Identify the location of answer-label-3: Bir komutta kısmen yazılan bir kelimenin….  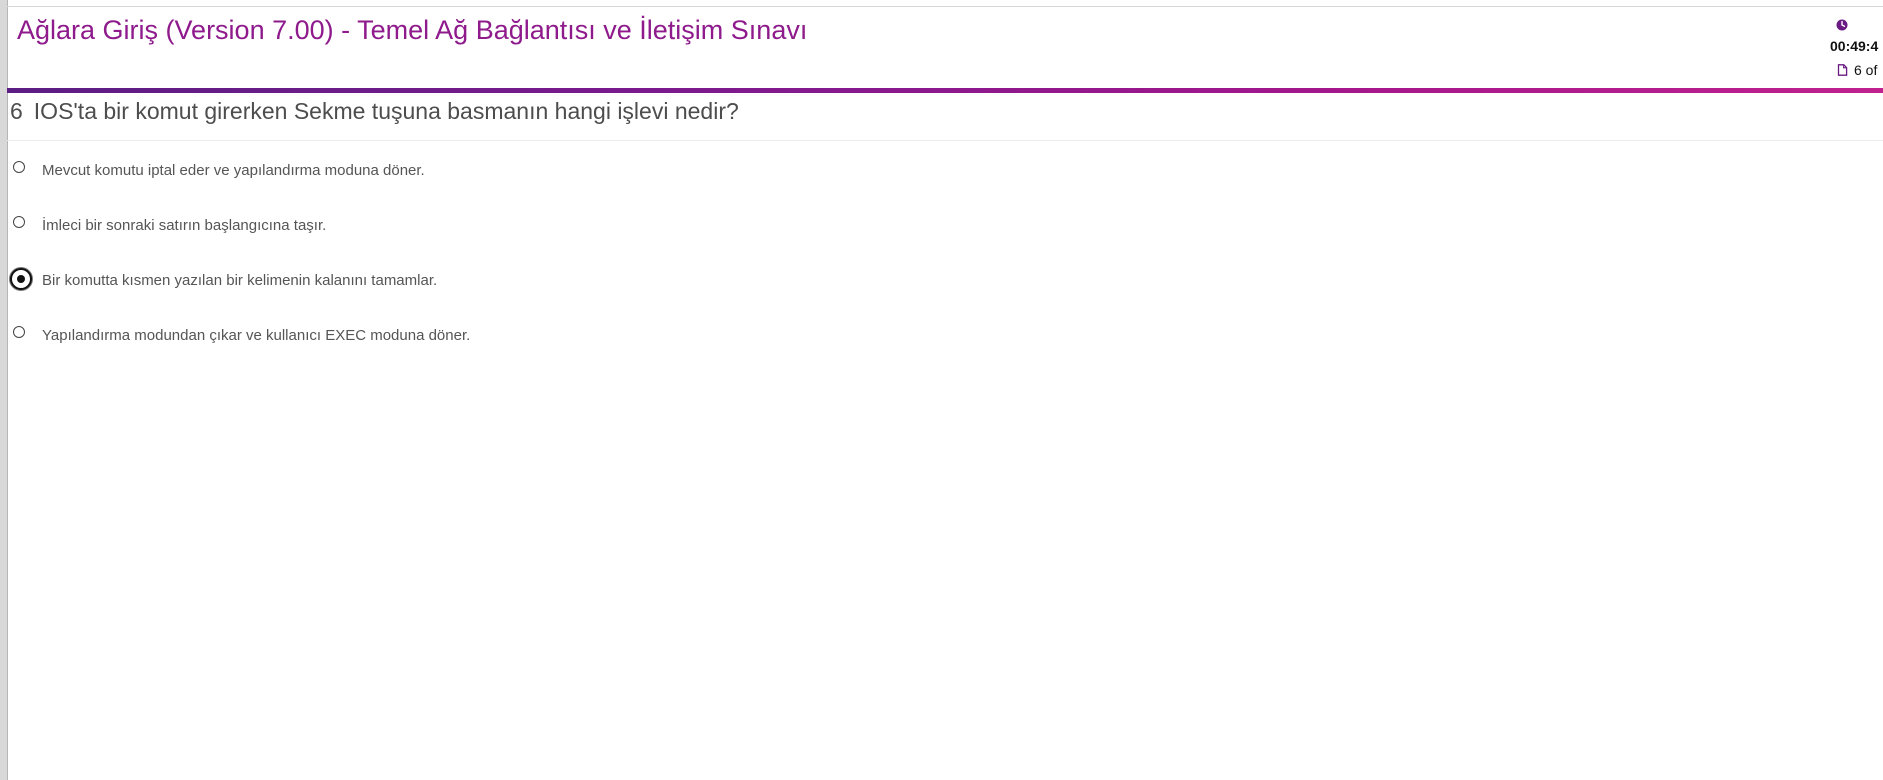
(239, 280).